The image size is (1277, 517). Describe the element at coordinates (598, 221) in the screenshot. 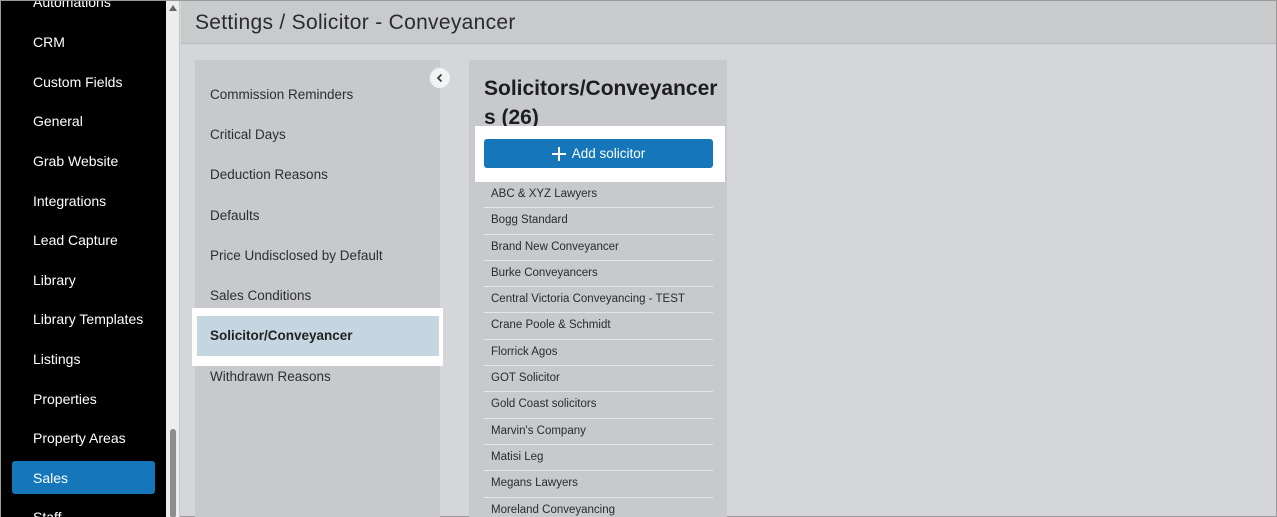

I see `list-item: Bogg Standard` at that location.